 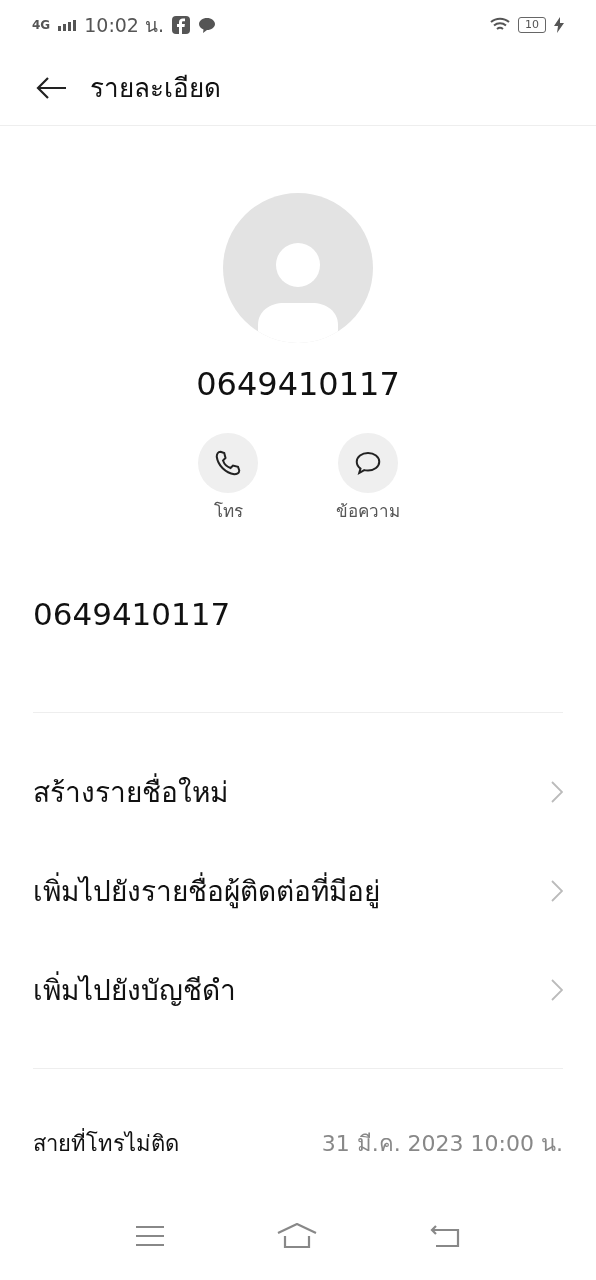 I want to click on phone-number: 0649410117, so click(x=132, y=615).